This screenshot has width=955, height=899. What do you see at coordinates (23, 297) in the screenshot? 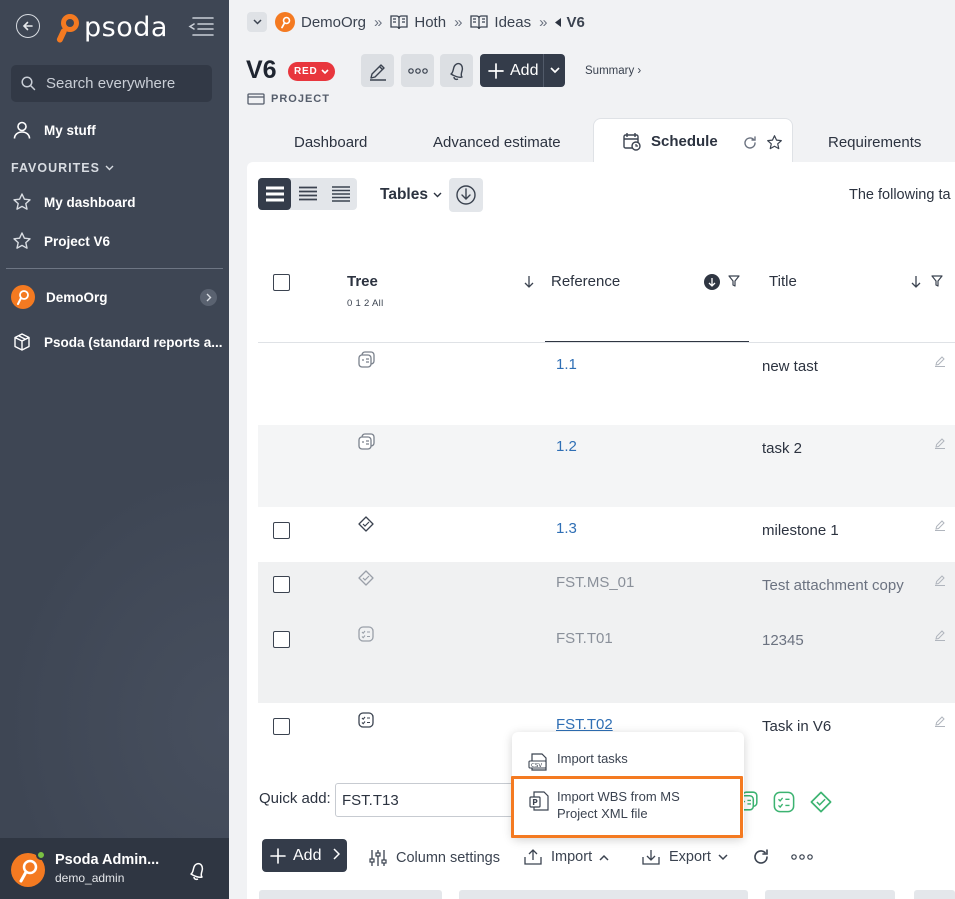
I see `org-logo-icon` at bounding box center [23, 297].